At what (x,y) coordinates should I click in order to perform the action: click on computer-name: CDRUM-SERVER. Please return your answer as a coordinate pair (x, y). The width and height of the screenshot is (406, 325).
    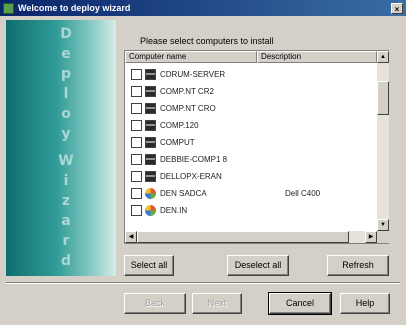
    Looking at the image, I should click on (193, 74).